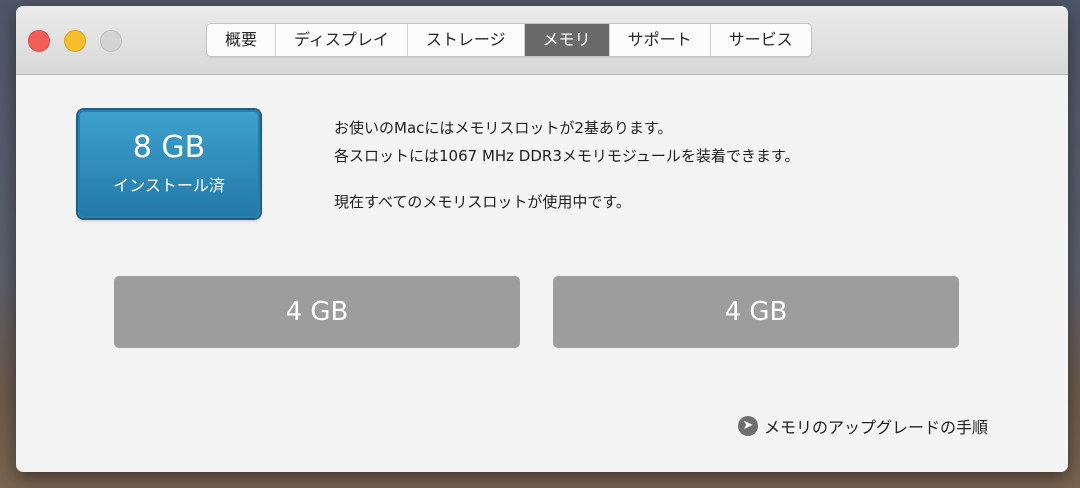  What do you see at coordinates (660, 40) in the screenshot?
I see `tab-support: サポート` at bounding box center [660, 40].